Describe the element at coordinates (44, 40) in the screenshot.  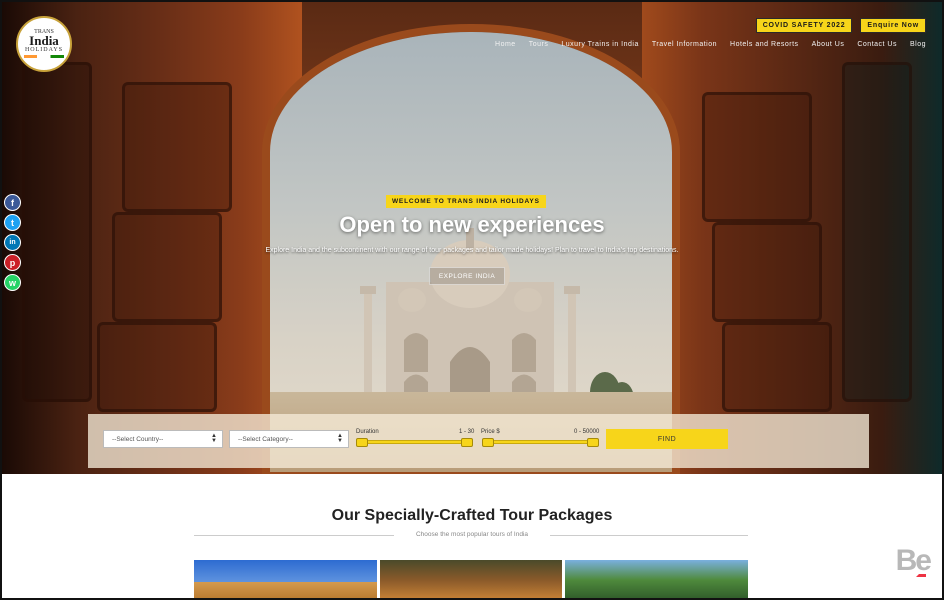
I see `logo-text-main: India` at that location.